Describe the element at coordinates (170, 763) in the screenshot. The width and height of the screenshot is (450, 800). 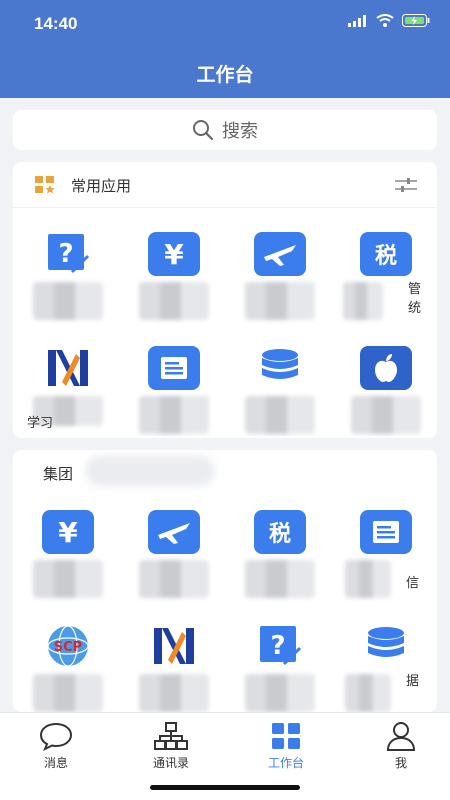
I see `tab-label: 通讯录` at that location.